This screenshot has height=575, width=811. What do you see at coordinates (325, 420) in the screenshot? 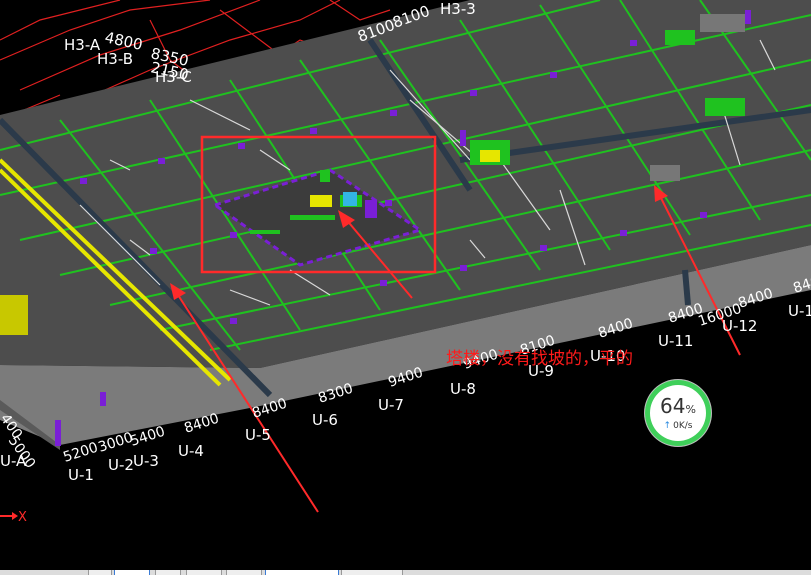
I see `grid-label: U-6` at bounding box center [325, 420].